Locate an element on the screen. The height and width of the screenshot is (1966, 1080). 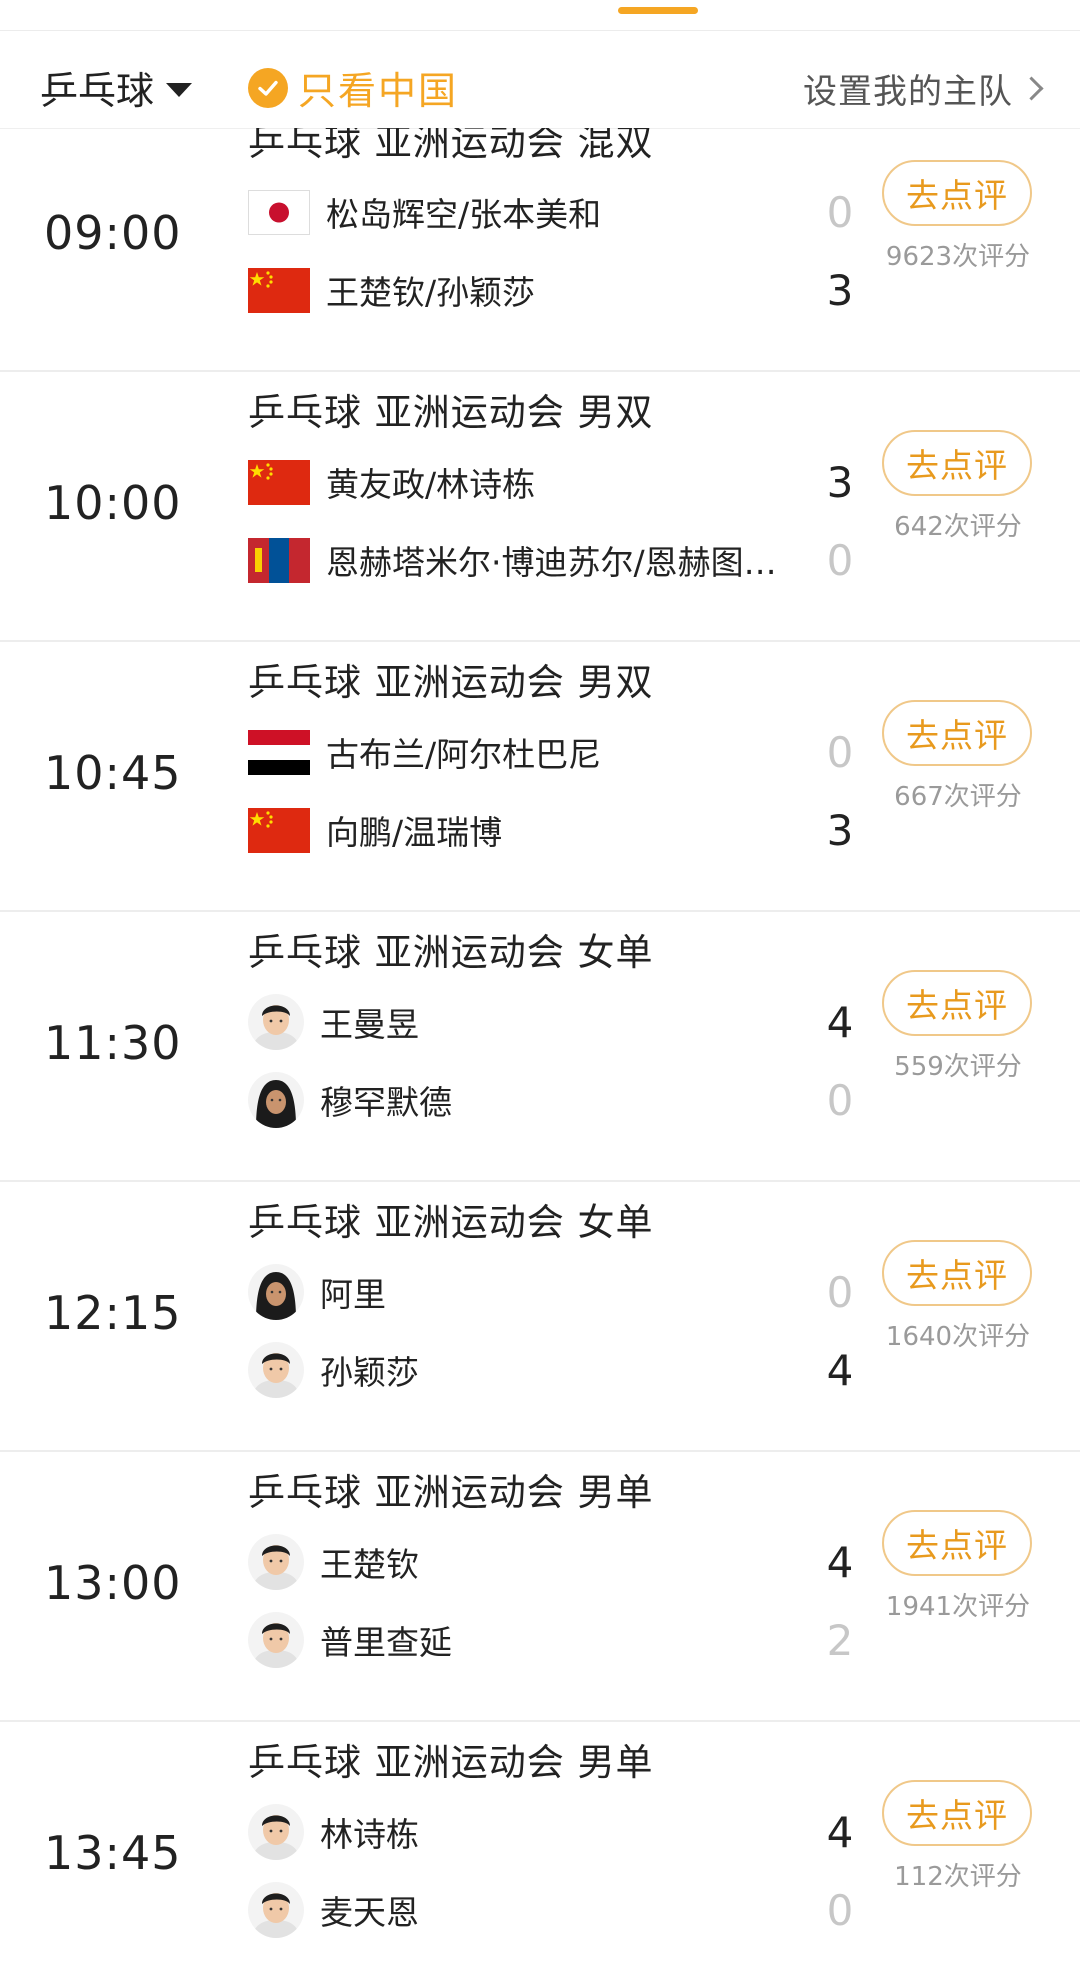
filter-header: 乒乓球 只看中国 设置我的主队 is located at coordinates (540, 88).